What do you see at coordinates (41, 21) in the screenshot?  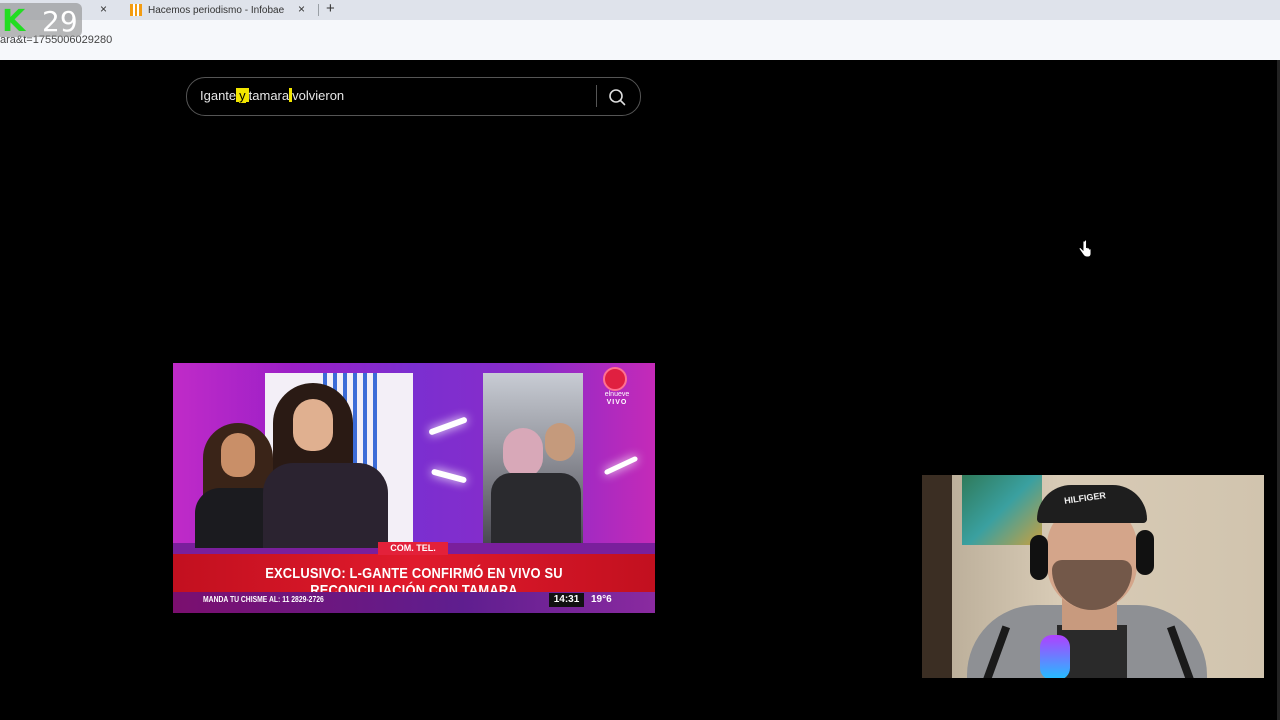 I see `overlay-counter-badge: K 29` at bounding box center [41, 21].